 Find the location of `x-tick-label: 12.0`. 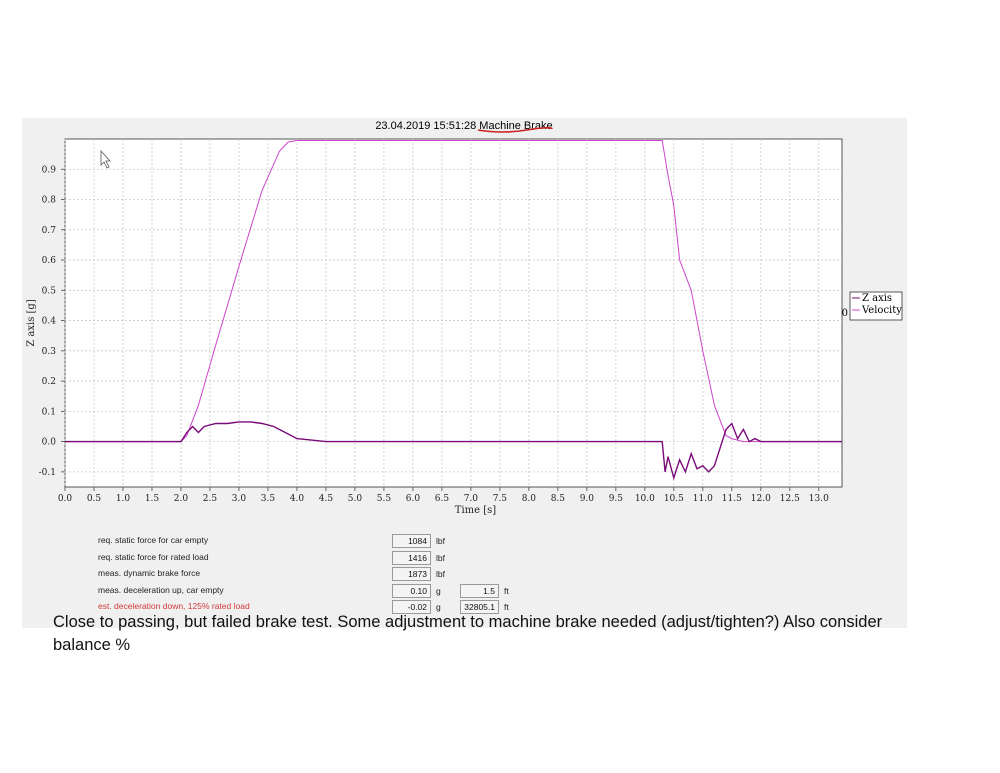

x-tick-label: 12.0 is located at coordinates (761, 499).